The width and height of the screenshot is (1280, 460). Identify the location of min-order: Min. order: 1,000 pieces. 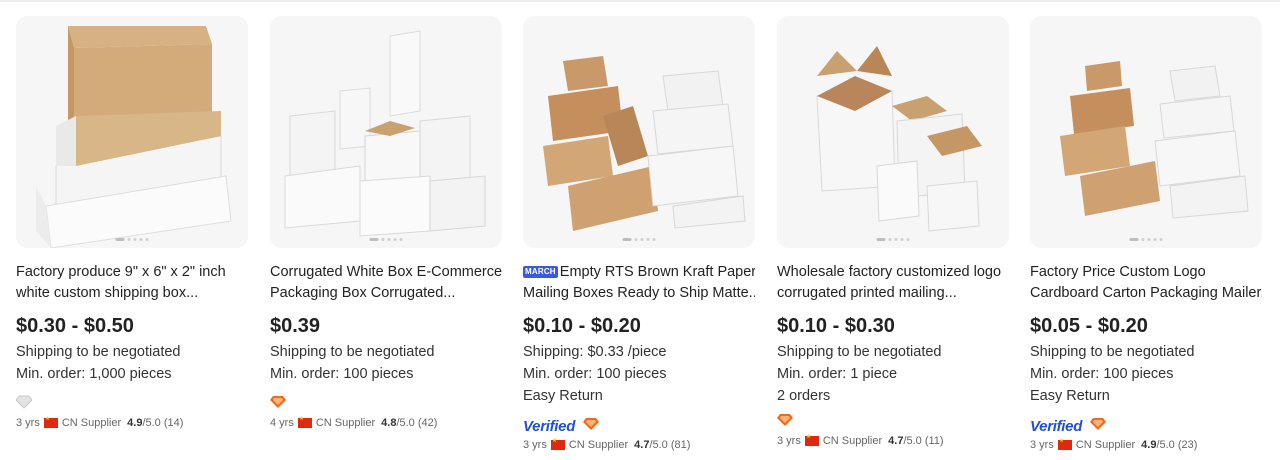
(94, 374).